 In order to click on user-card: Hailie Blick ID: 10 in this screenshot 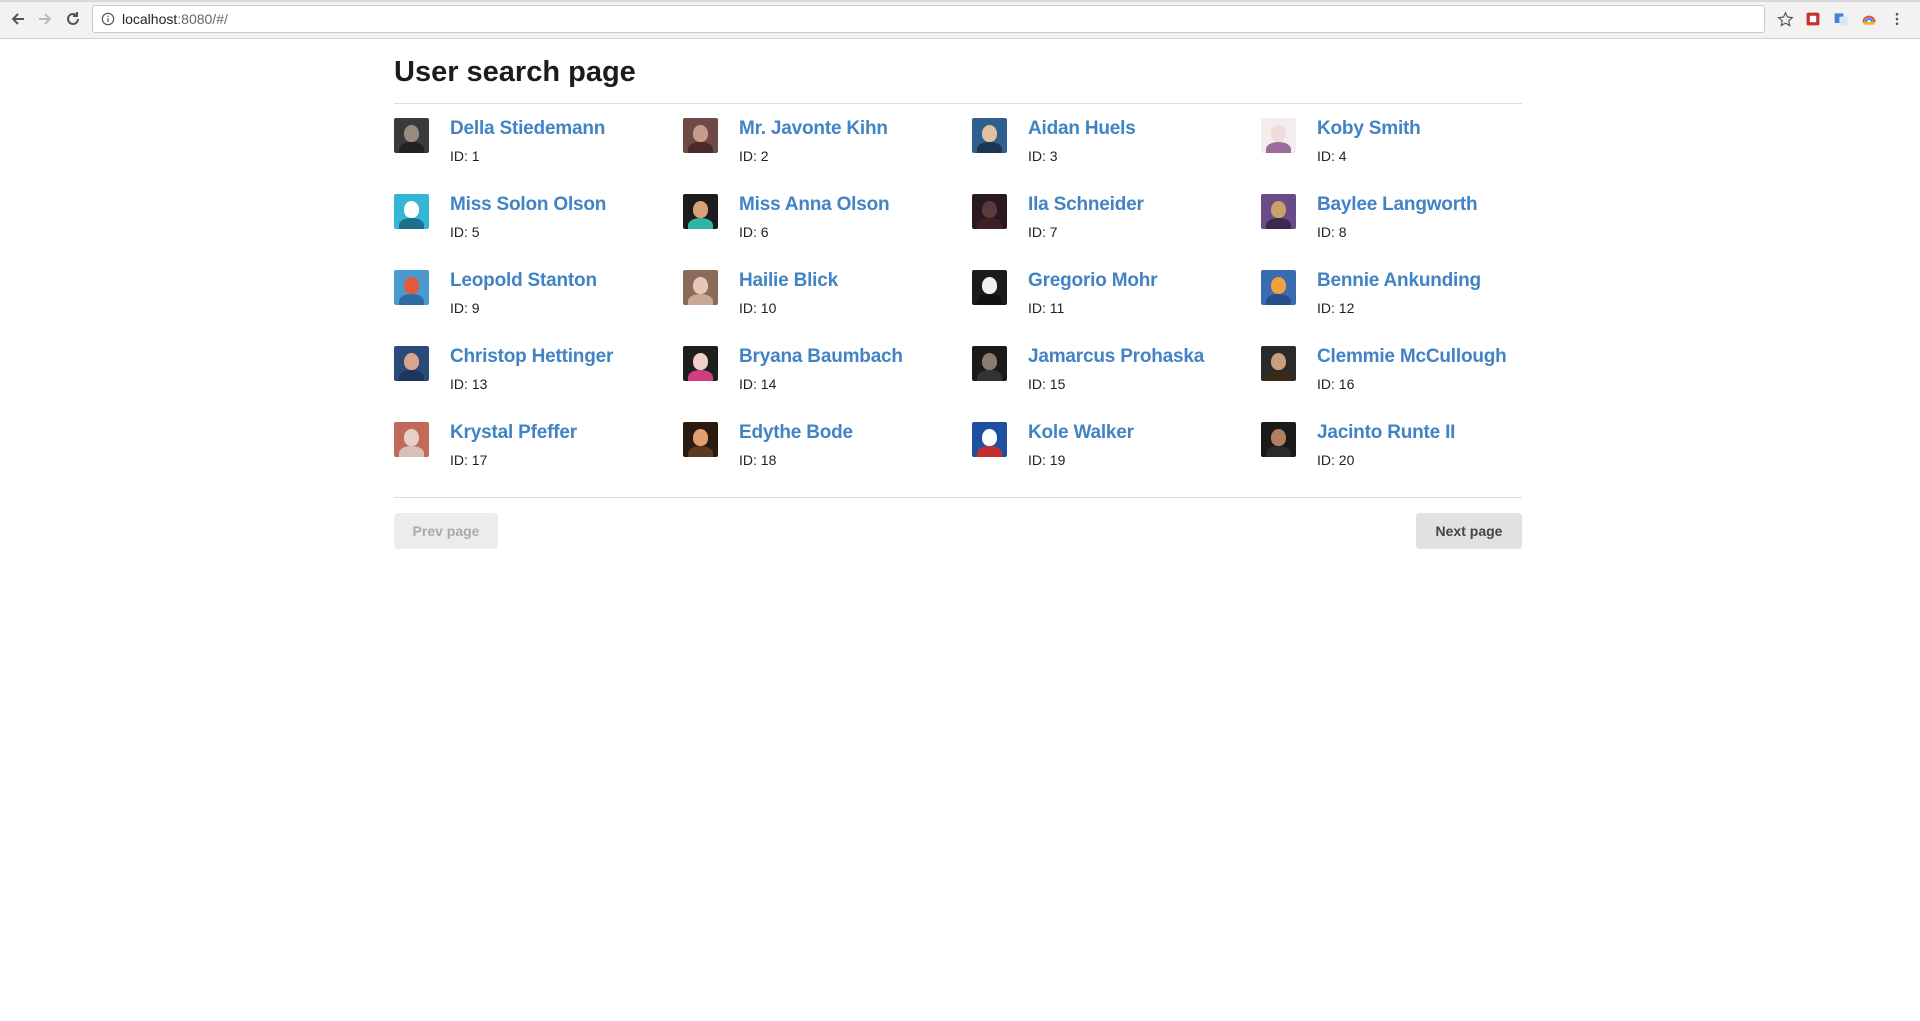, I will do `click(827, 308)`.